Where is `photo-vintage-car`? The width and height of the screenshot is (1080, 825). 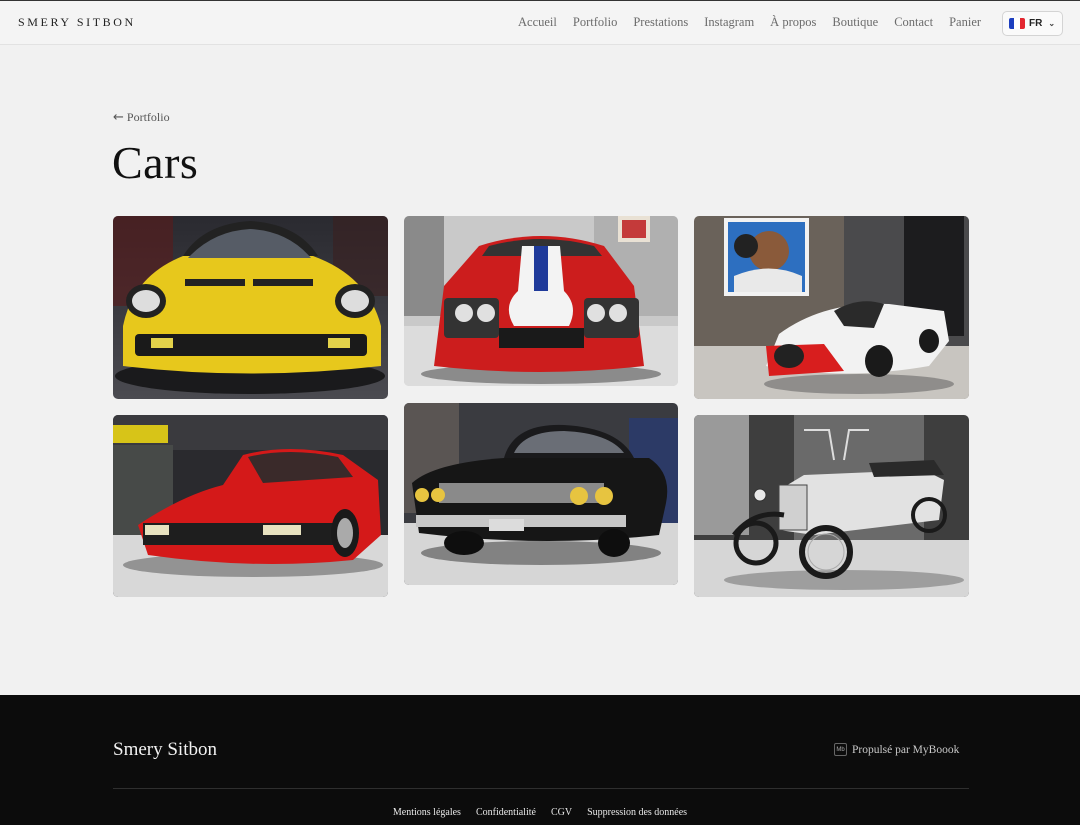
photo-vintage-car is located at coordinates (831, 506).